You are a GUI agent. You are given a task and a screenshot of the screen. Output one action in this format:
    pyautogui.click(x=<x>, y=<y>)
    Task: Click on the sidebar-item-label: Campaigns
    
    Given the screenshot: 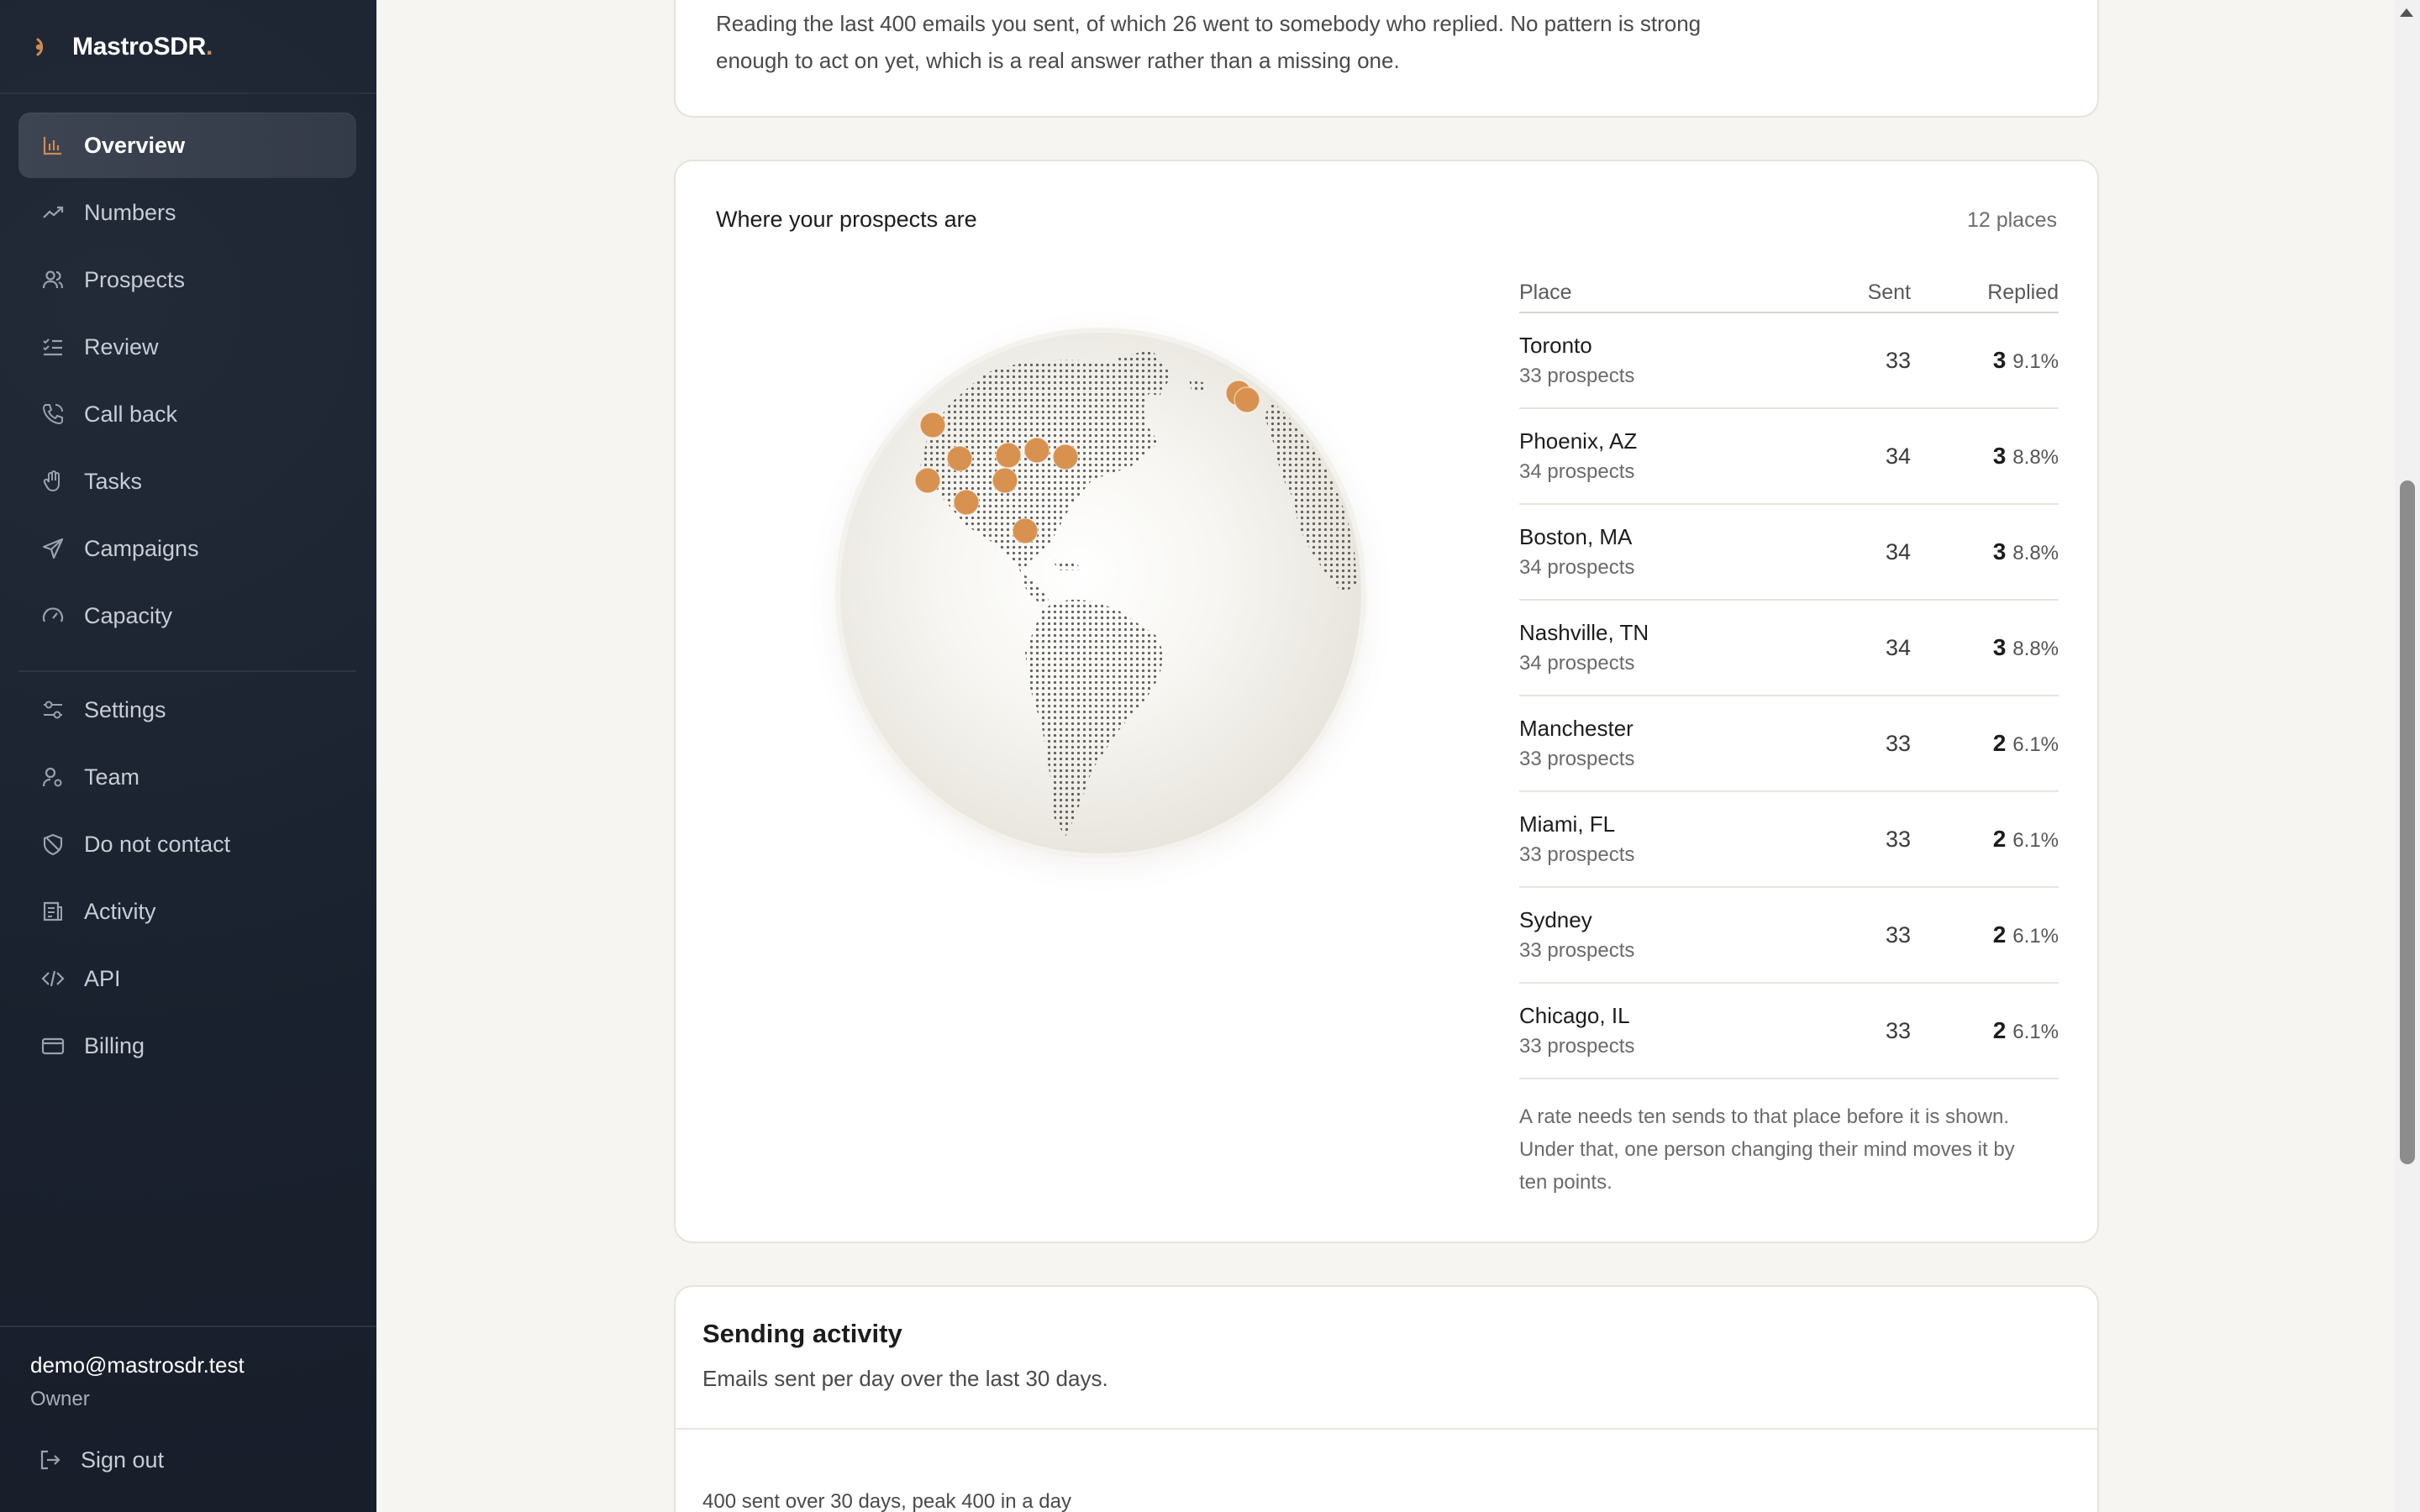 What is the action you would take?
    pyautogui.click(x=142, y=548)
    